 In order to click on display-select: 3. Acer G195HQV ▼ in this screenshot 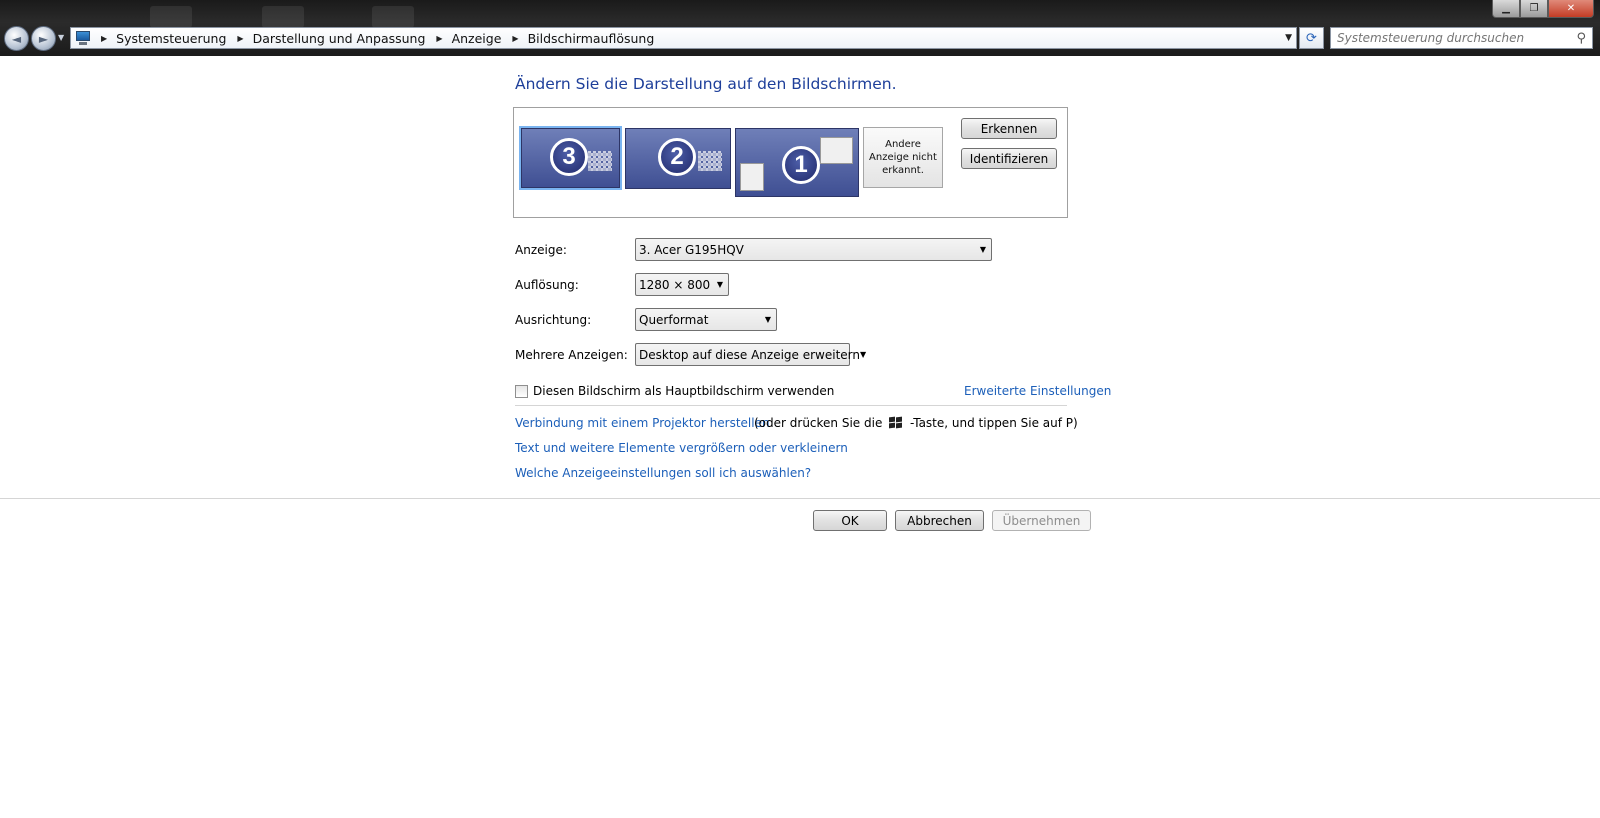, I will do `click(813, 249)`.